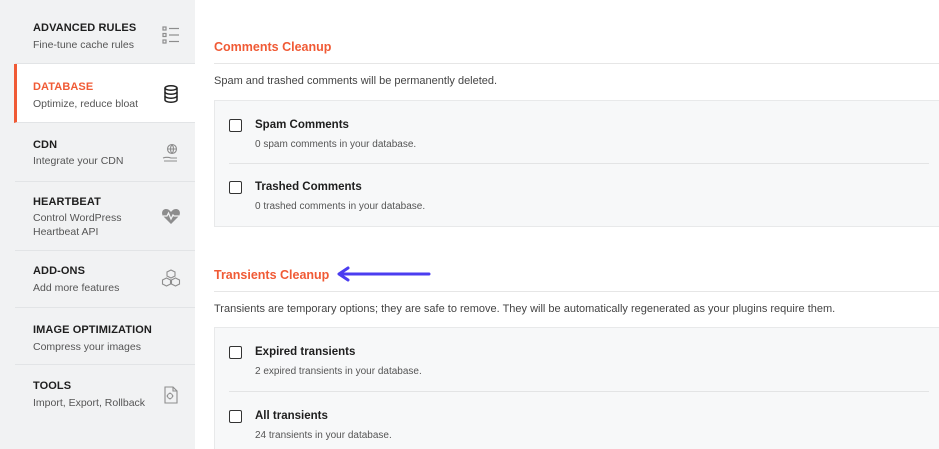 Image resolution: width=939 pixels, height=449 pixels. Describe the element at coordinates (302, 125) in the screenshot. I see `option-label: Spam Comments` at that location.